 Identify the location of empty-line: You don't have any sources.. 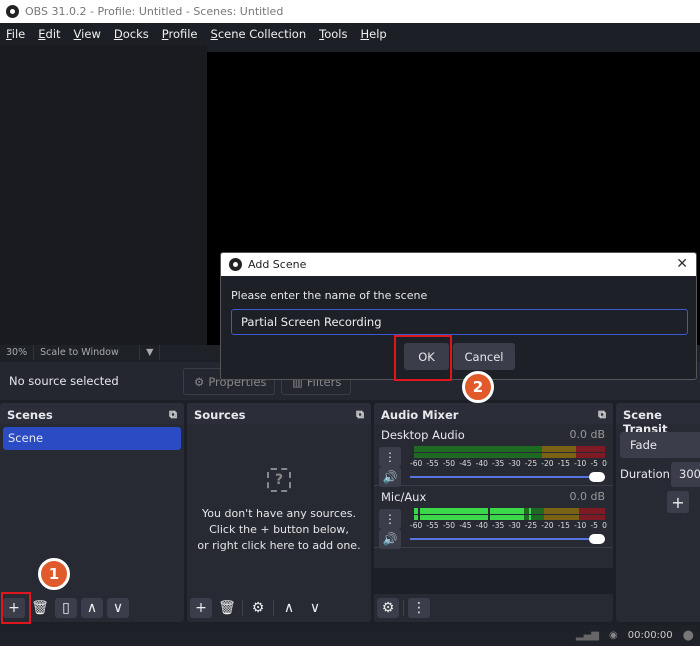
(279, 513).